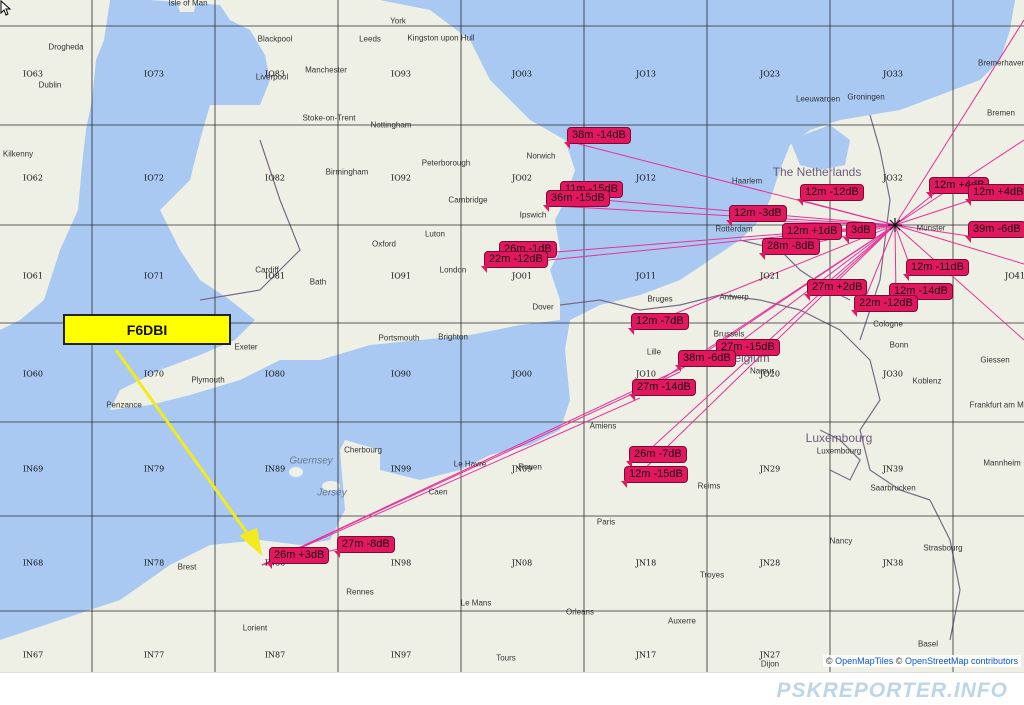  Describe the element at coordinates (476, 603) in the screenshot. I see `city-label: Le Mans` at that location.